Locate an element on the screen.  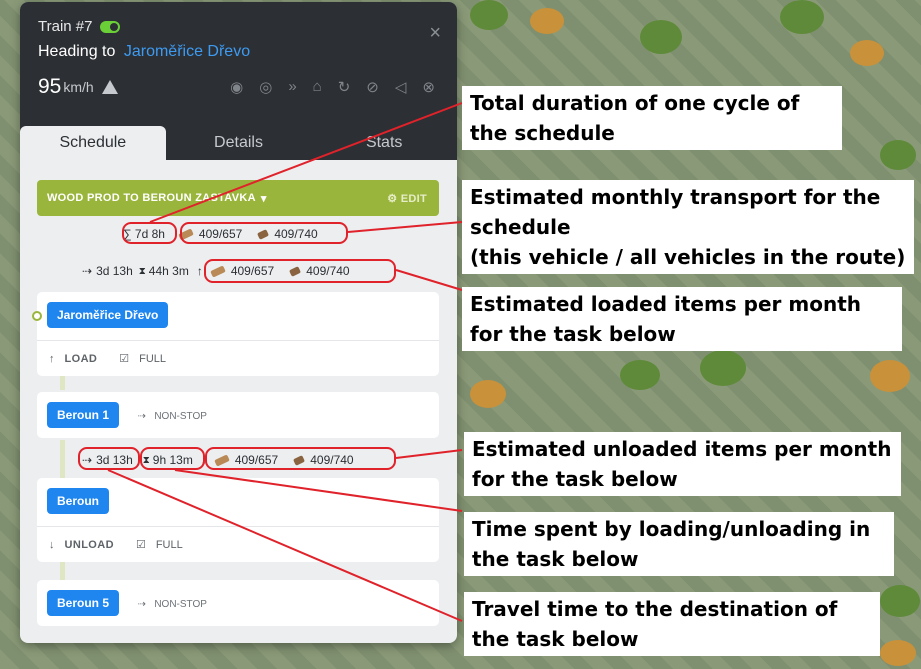
tab-bar: Schedule Details Stats is located at coordinates (238, 136).